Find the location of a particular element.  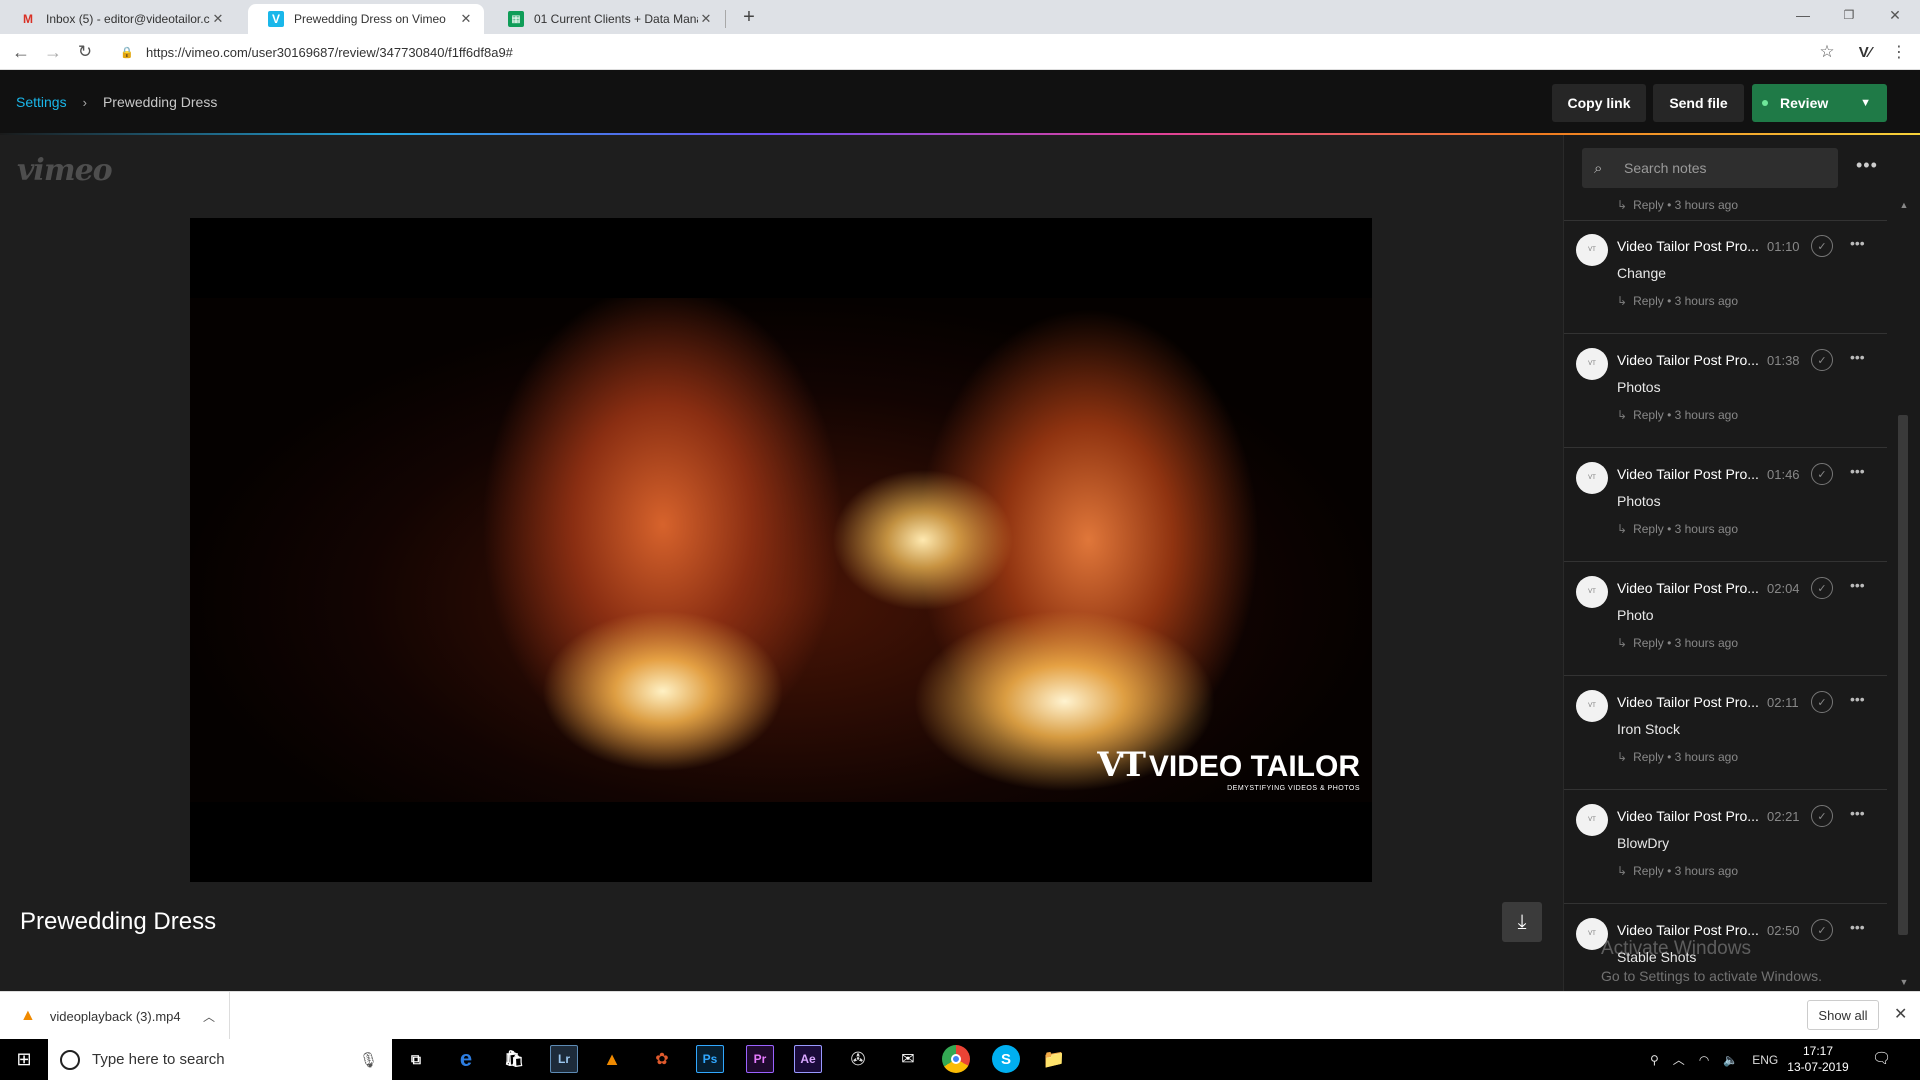

mail-icon: ✉ is located at coordinates (908, 1059).